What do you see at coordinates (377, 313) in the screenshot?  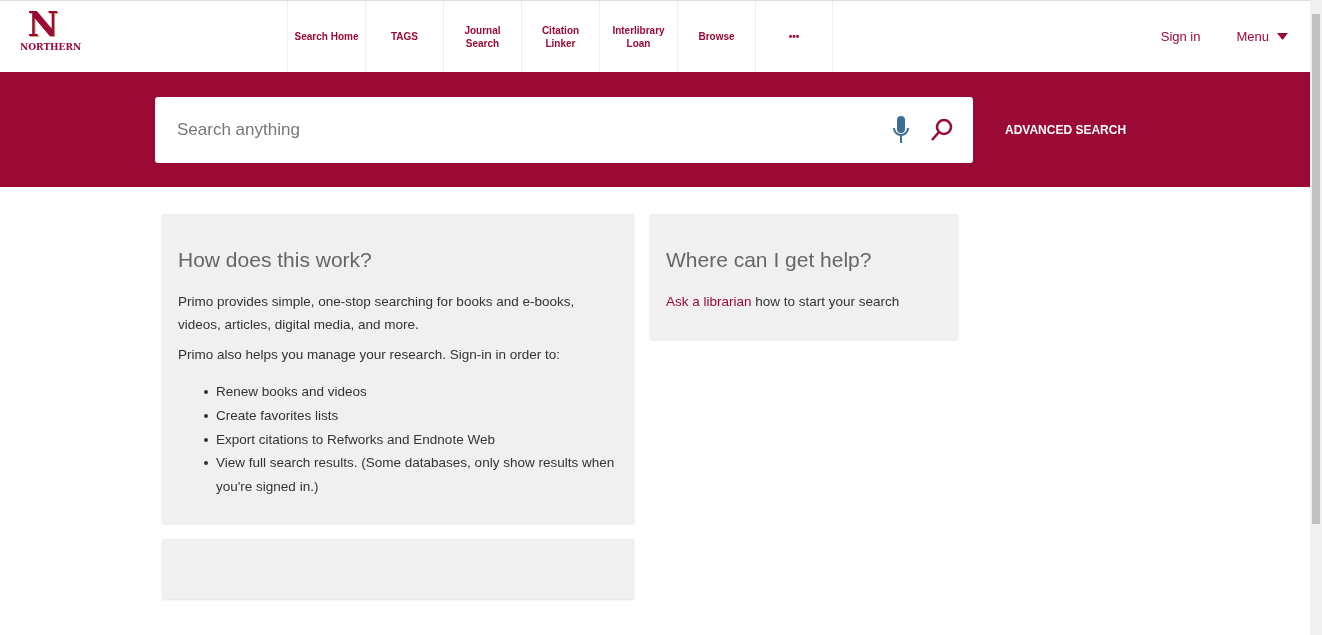 I see `paragraph-text: Primo provides simple, one-stop searching for books and e-books, videos, articles, digital media, and more.` at bounding box center [377, 313].